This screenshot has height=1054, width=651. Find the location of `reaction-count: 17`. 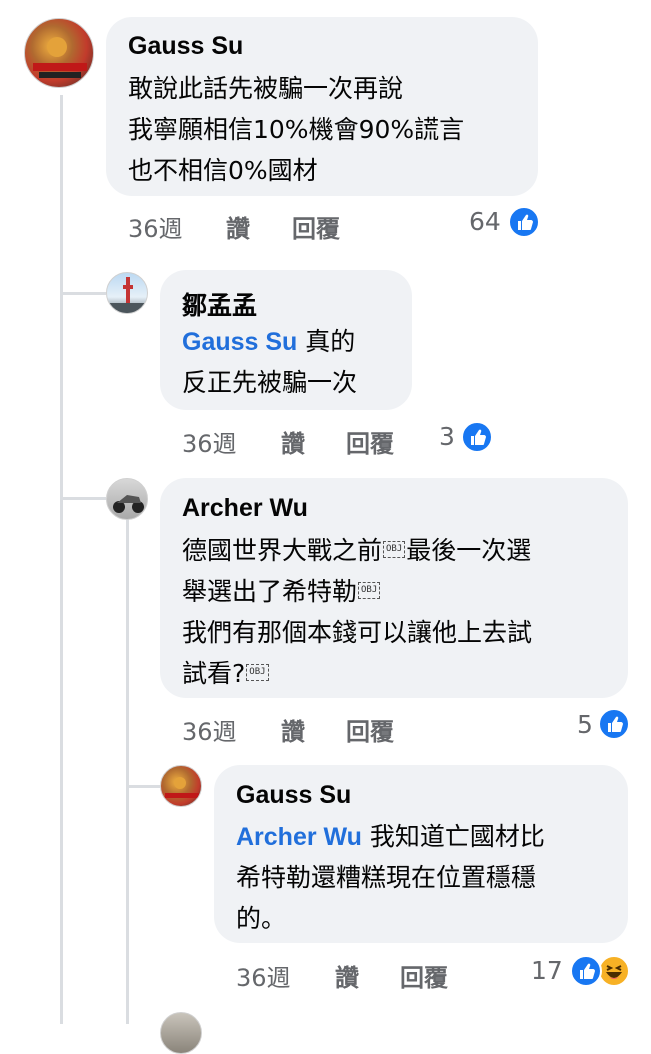

reaction-count: 17 is located at coordinates (547, 970).